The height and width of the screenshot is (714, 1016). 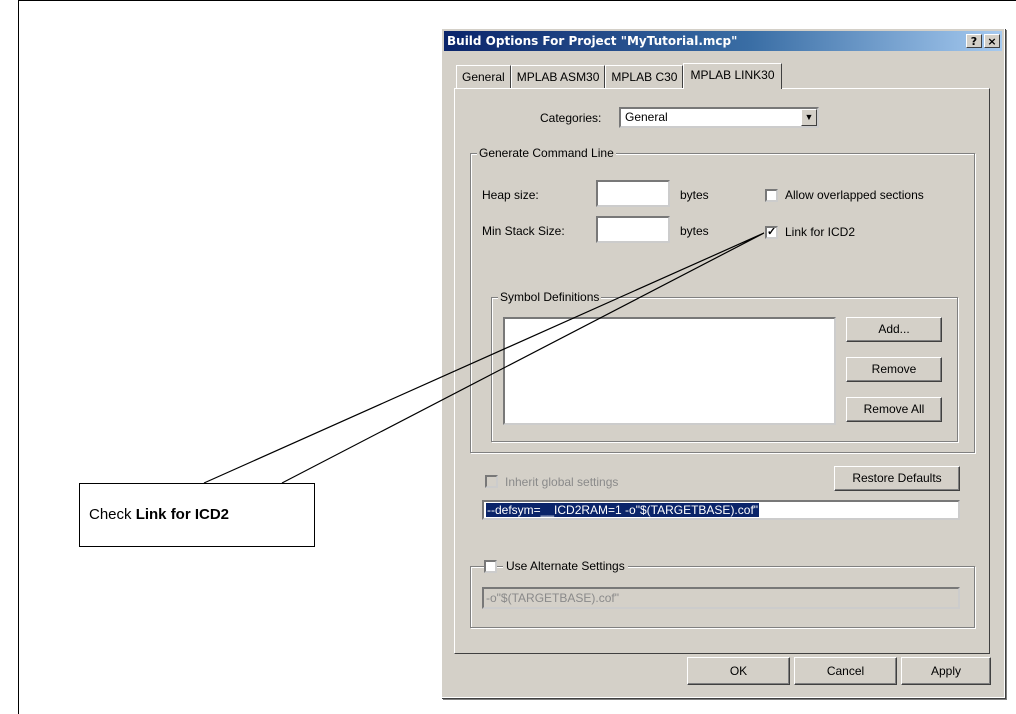 What do you see at coordinates (552, 598) in the screenshot?
I see `alternate-settings-text: -o"$(TARGETBASE).cof"` at bounding box center [552, 598].